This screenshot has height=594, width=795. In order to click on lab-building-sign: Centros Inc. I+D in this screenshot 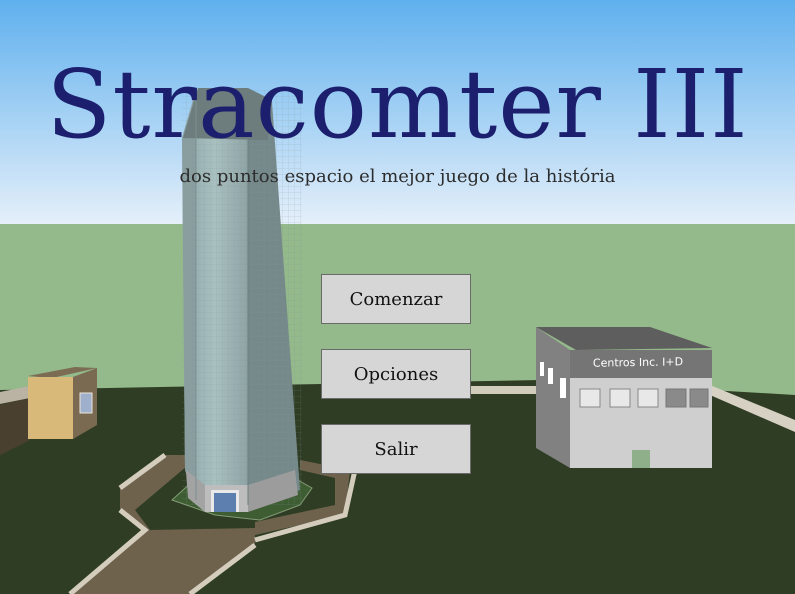, I will do `click(638, 362)`.